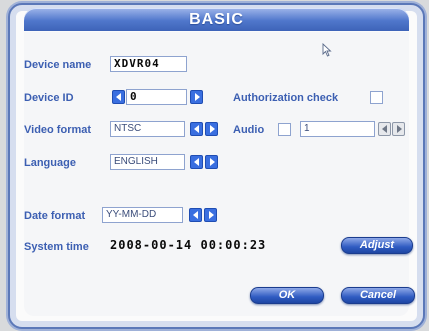  Describe the element at coordinates (249, 130) in the screenshot. I see `audio-label: Audio` at that location.